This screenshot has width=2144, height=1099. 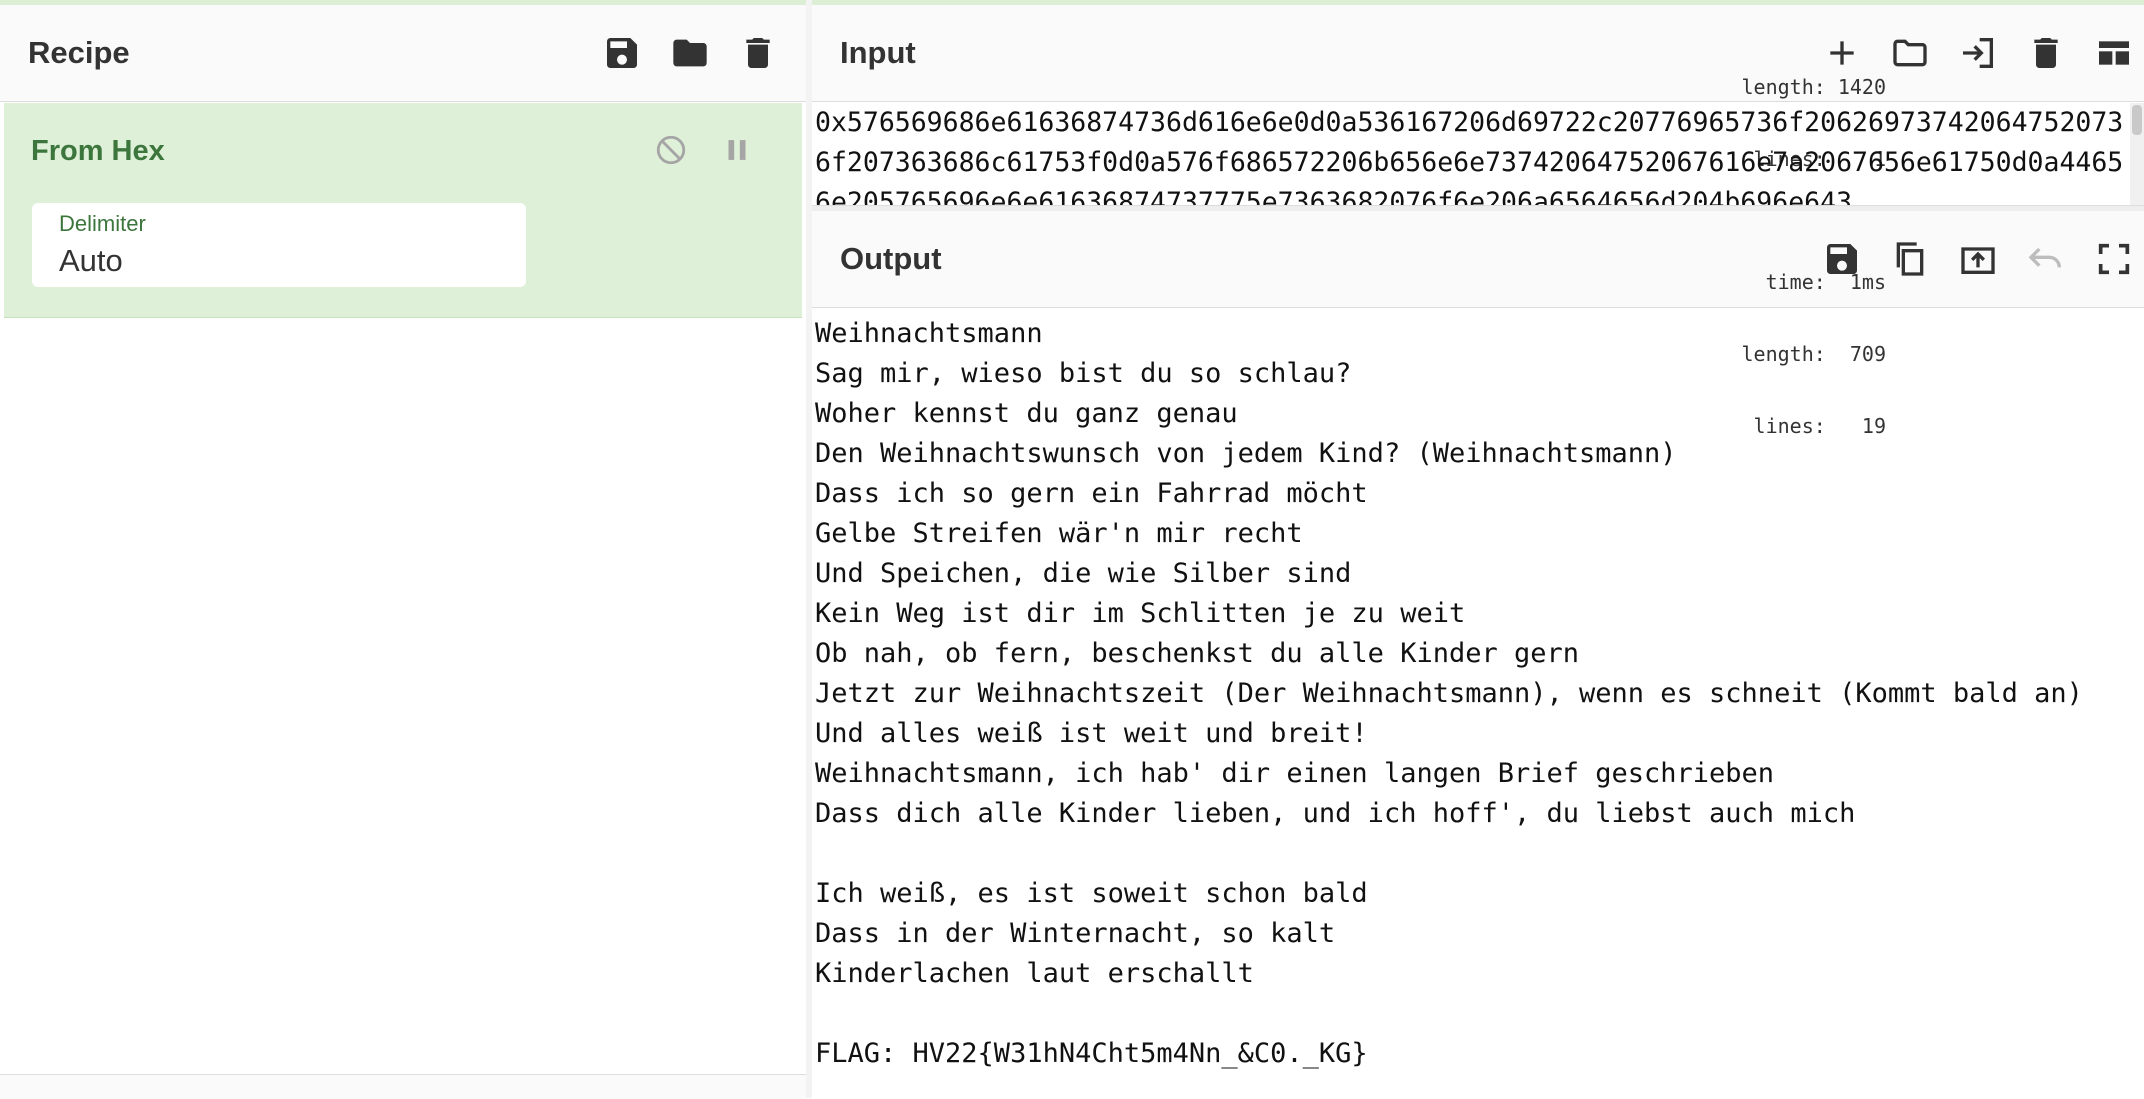 I want to click on recipe-header-icons, so click(x=690, y=53).